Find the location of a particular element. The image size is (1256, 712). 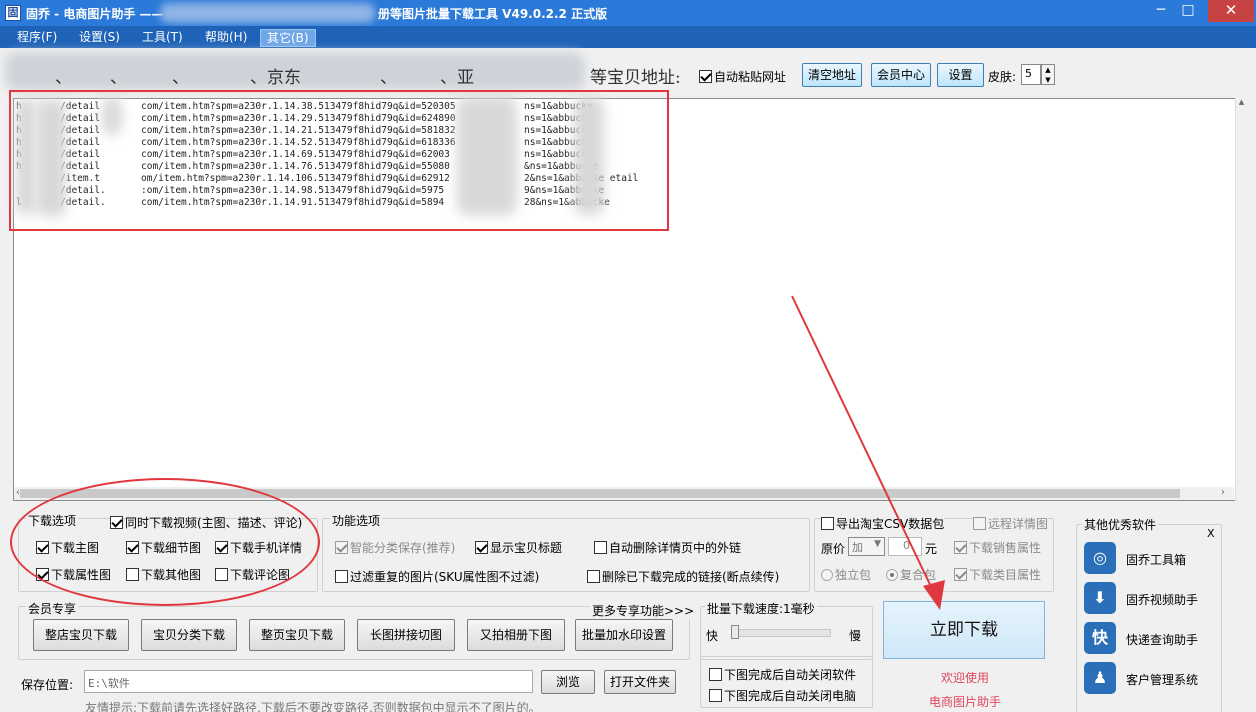

batch-watermark-button: 批量加水印设置 is located at coordinates (624, 635).